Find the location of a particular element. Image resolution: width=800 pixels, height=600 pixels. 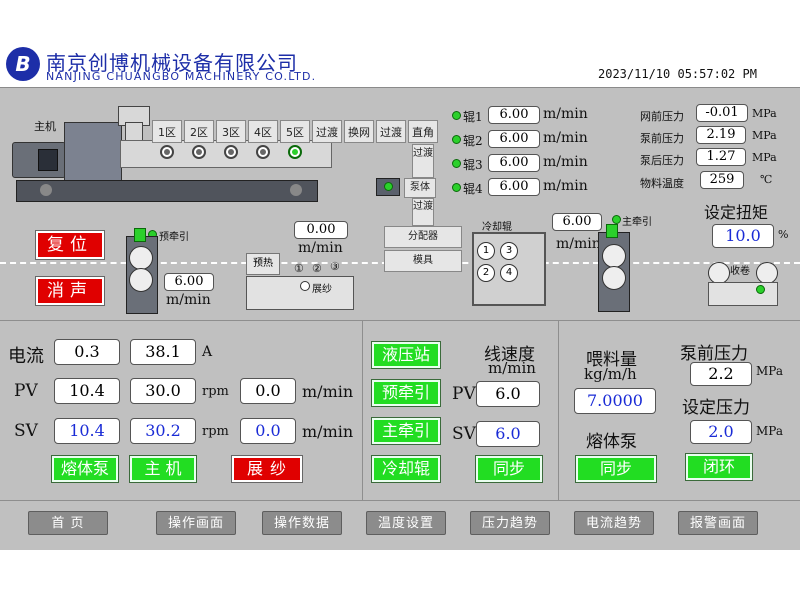

zone-3: 3区 is located at coordinates (231, 131).